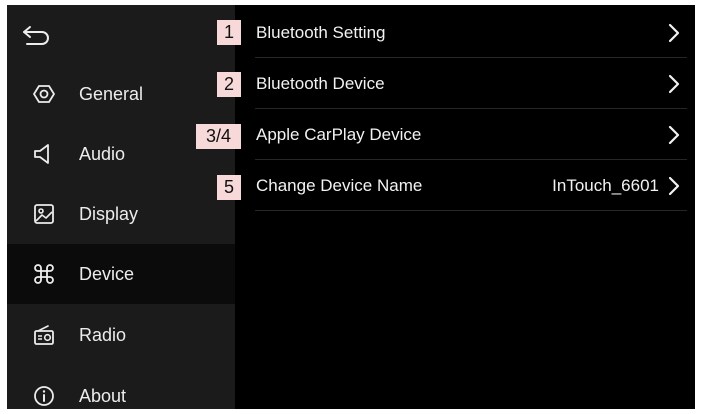 The width and height of the screenshot is (701, 414). What do you see at coordinates (107, 273) in the screenshot?
I see `sidebar-item-label: Device` at bounding box center [107, 273].